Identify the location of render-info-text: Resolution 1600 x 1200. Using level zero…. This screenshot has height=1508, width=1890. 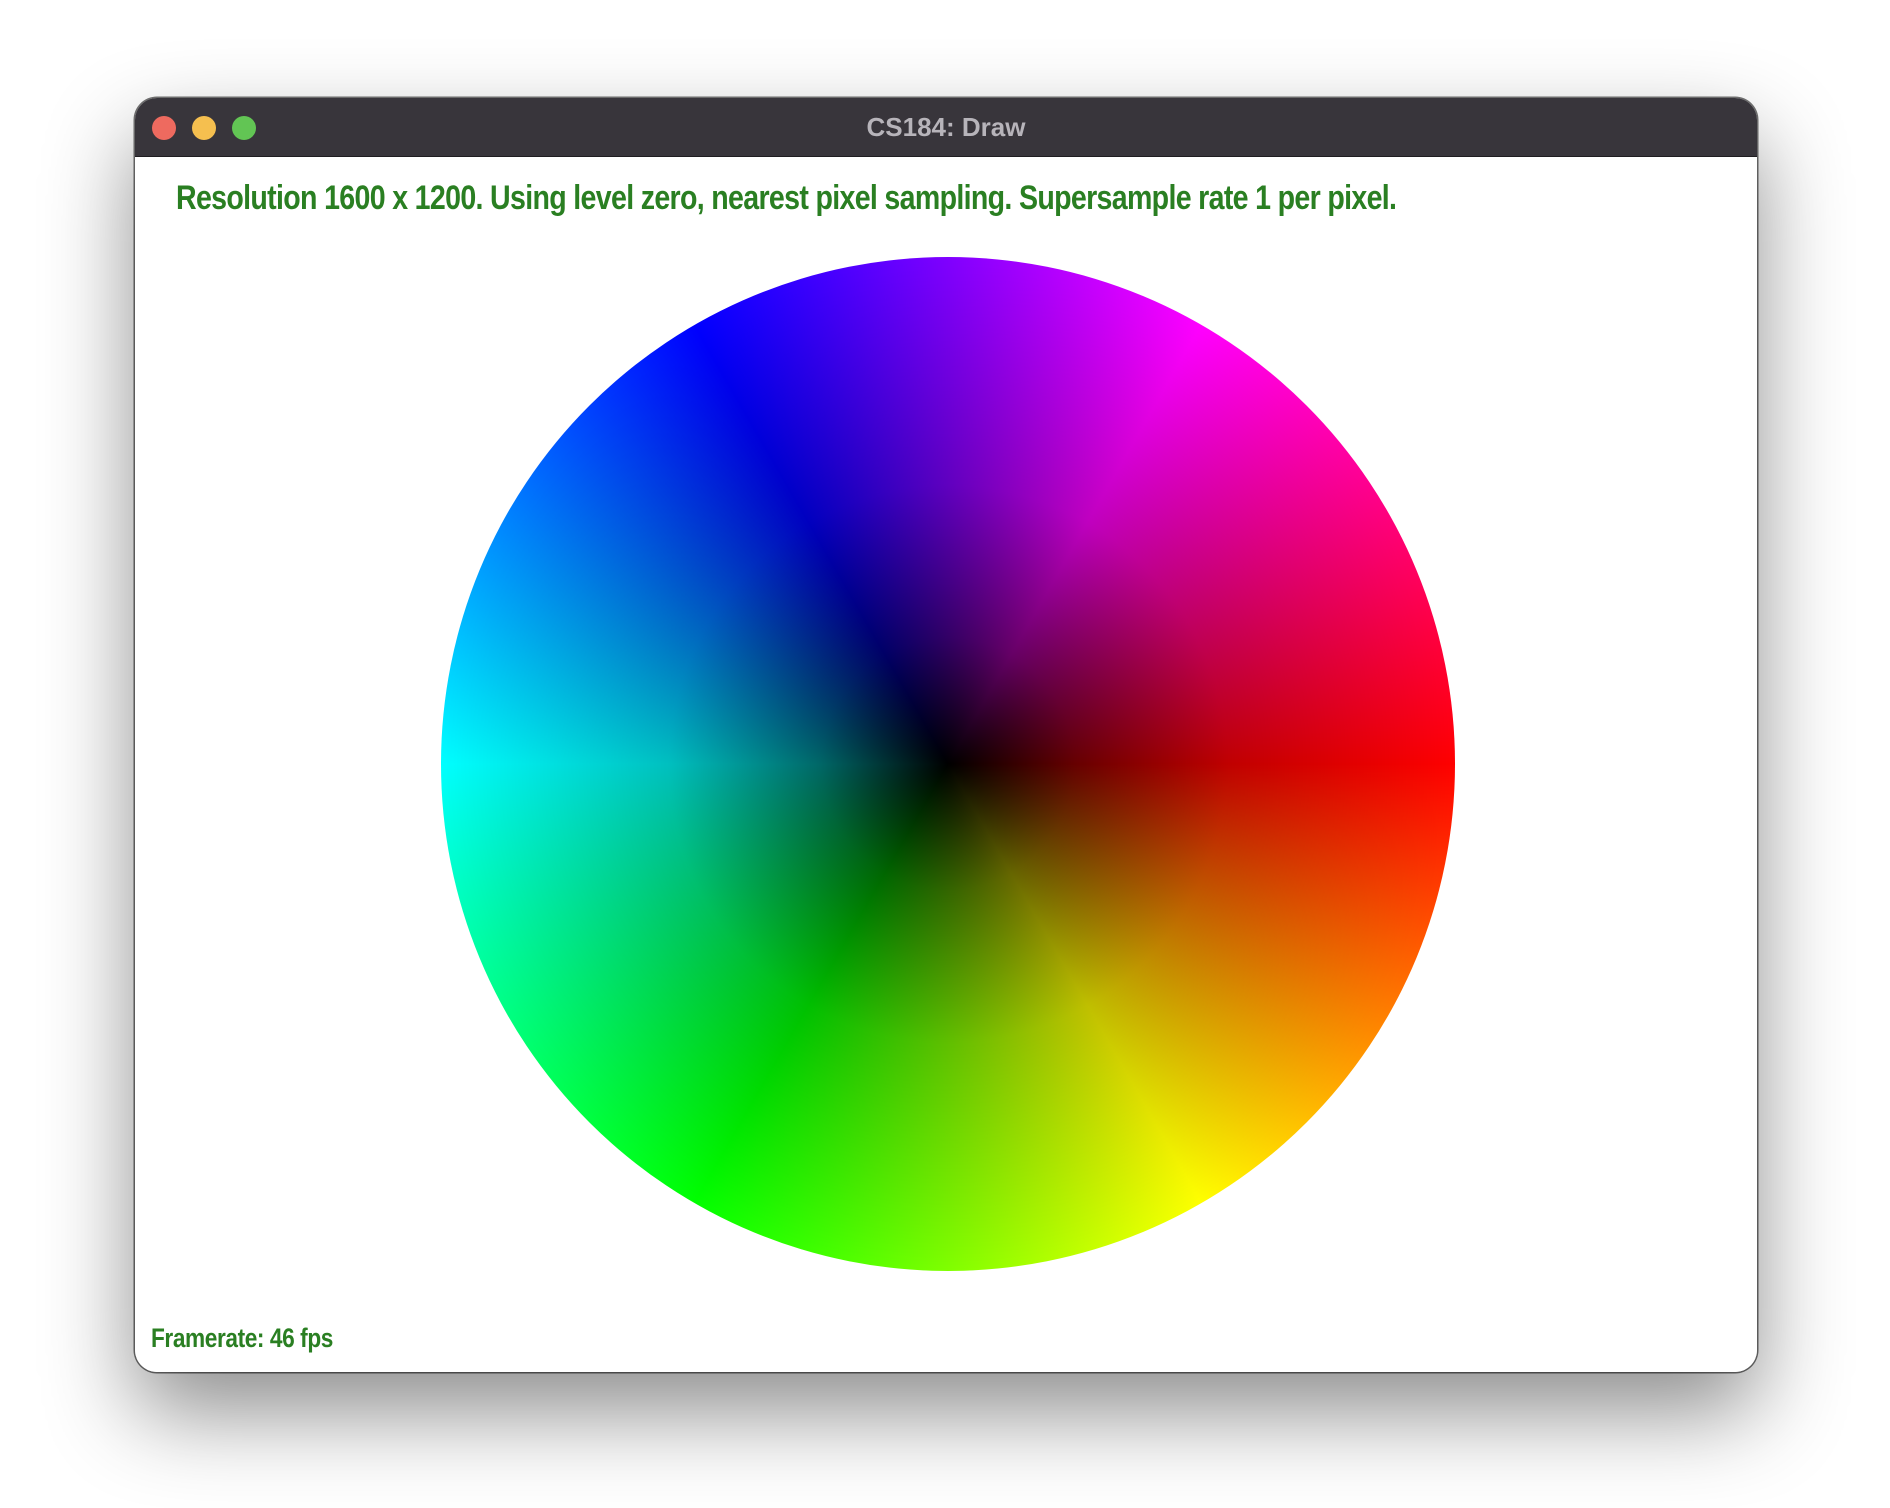
(786, 198).